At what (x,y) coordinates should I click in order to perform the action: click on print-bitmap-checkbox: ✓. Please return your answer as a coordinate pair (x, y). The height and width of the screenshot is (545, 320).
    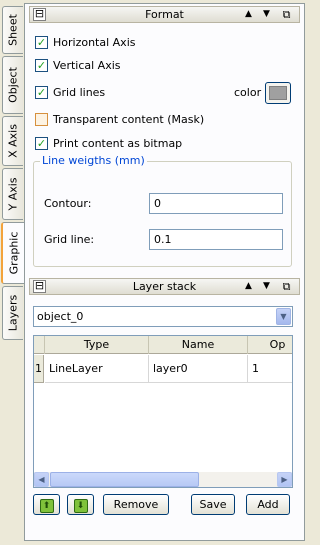
    Looking at the image, I should click on (41, 143).